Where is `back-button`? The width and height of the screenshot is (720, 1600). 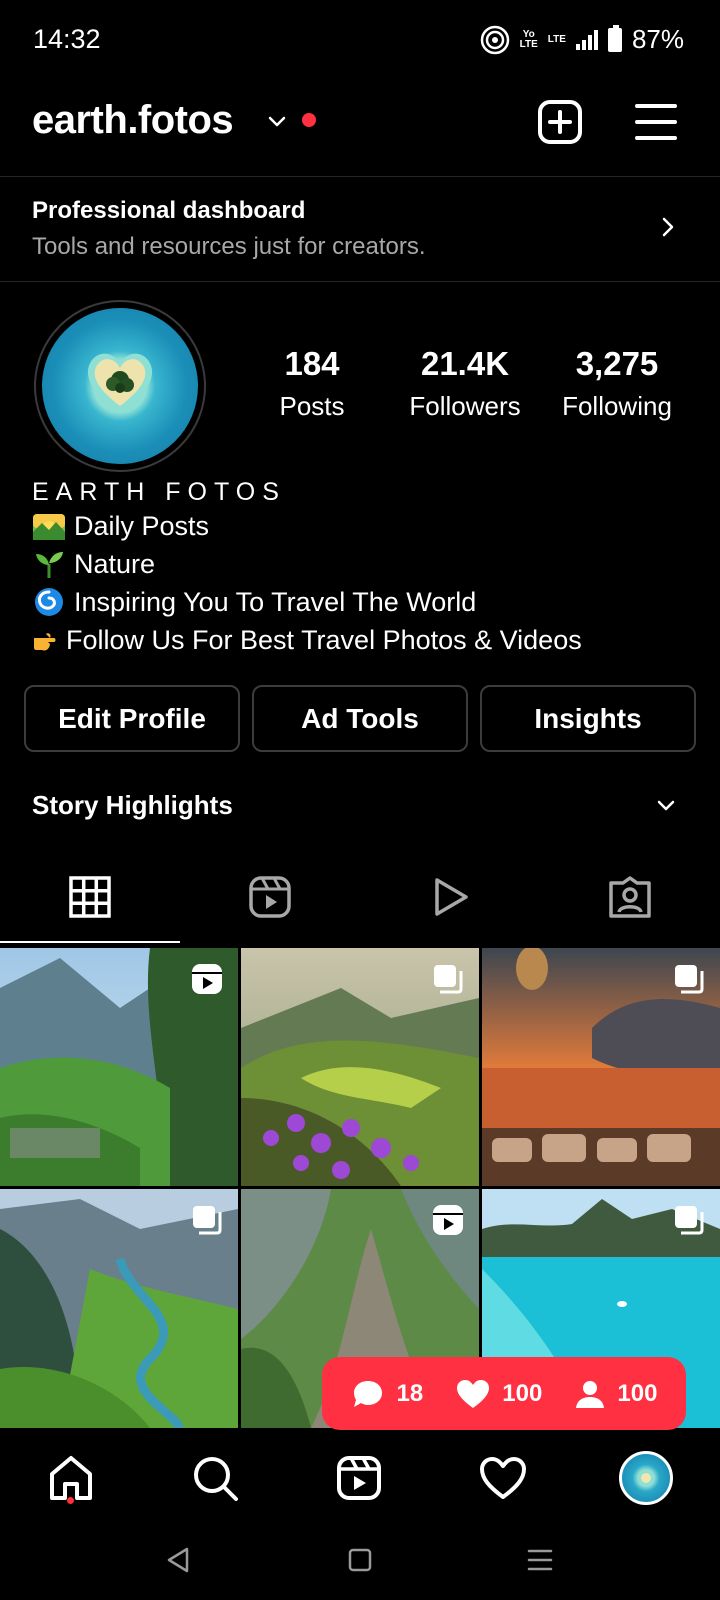
back-button is located at coordinates (178, 1560).